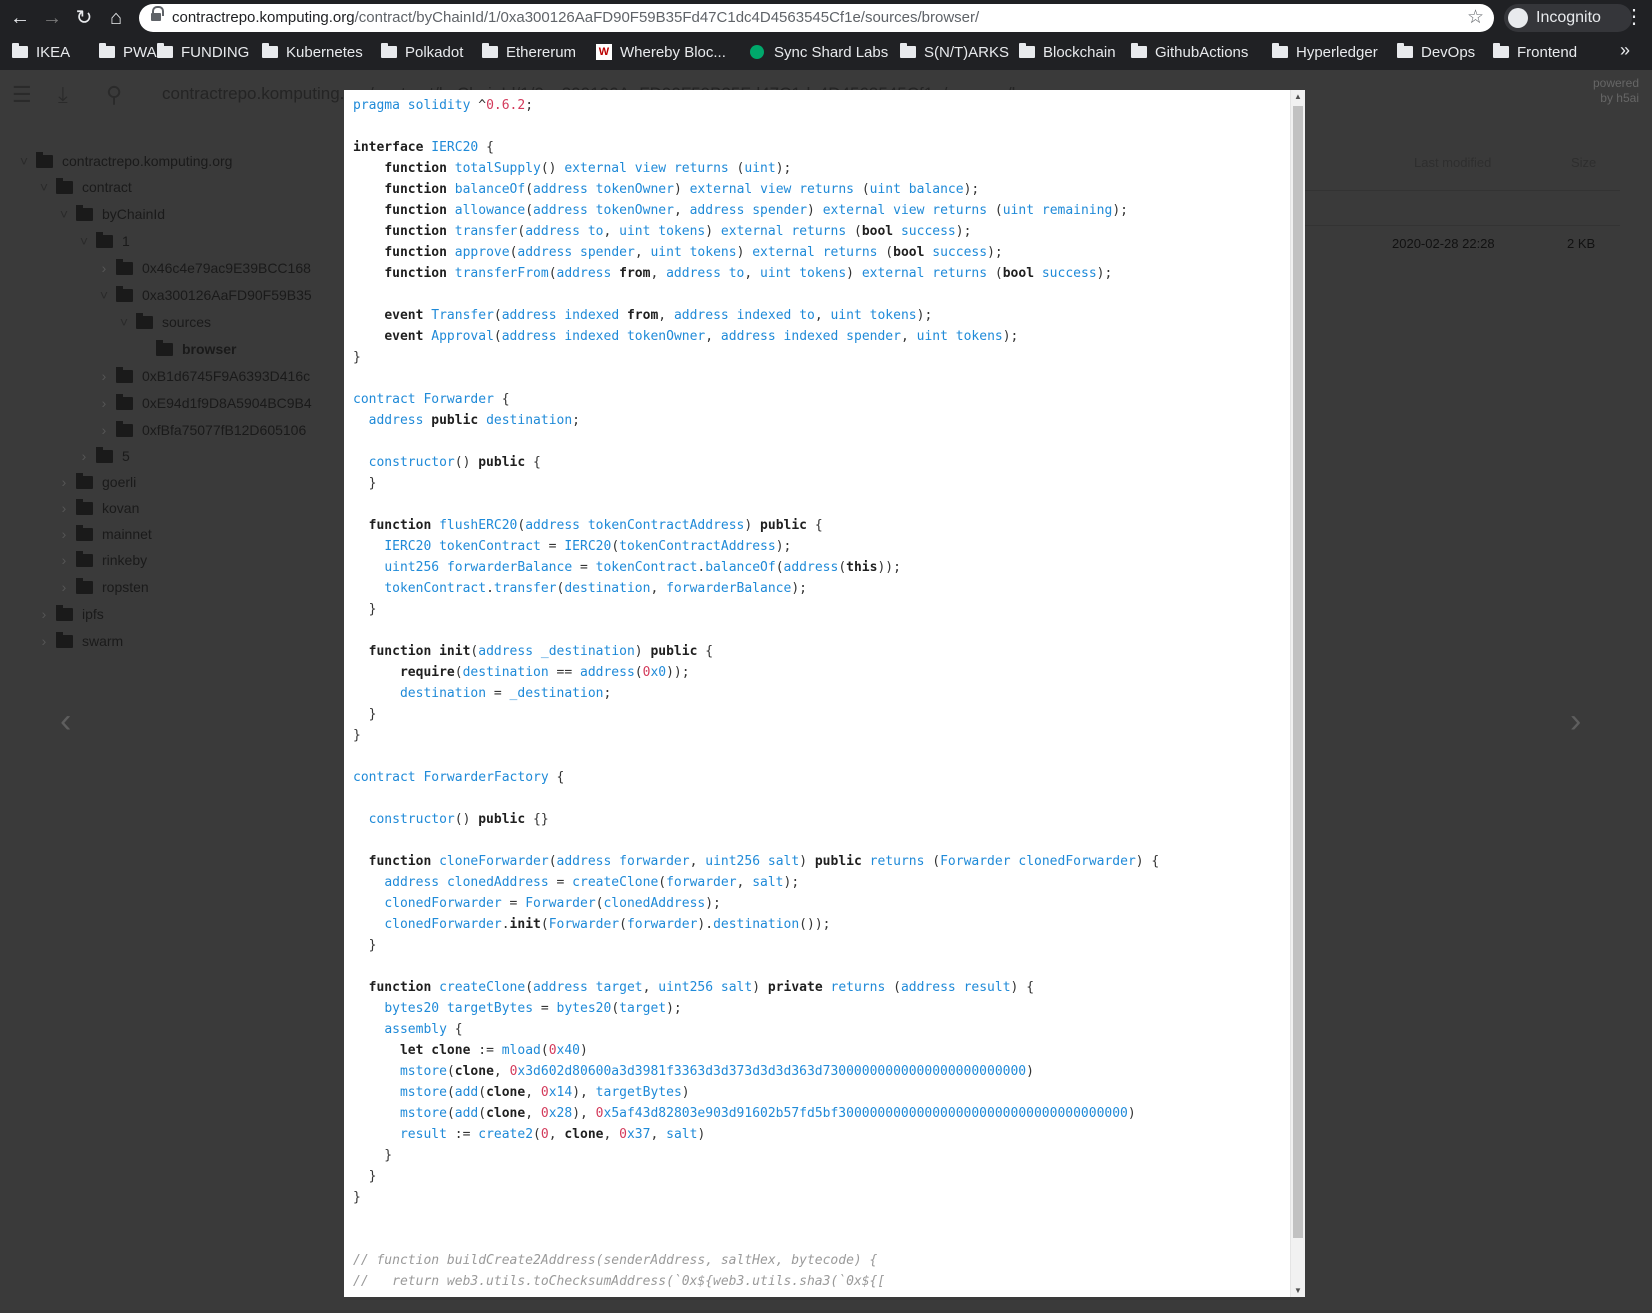 The width and height of the screenshot is (1652, 1313). Describe the element at coordinates (80, 641) in the screenshot. I see `tree-item: › swarm` at that location.